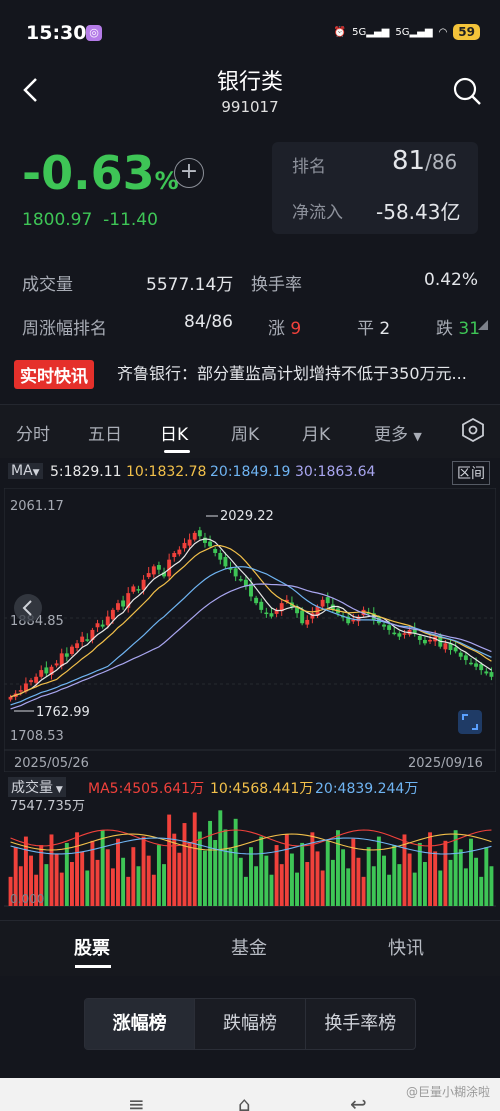  I want to click on alarm-icon: ⏰, so click(340, 32).